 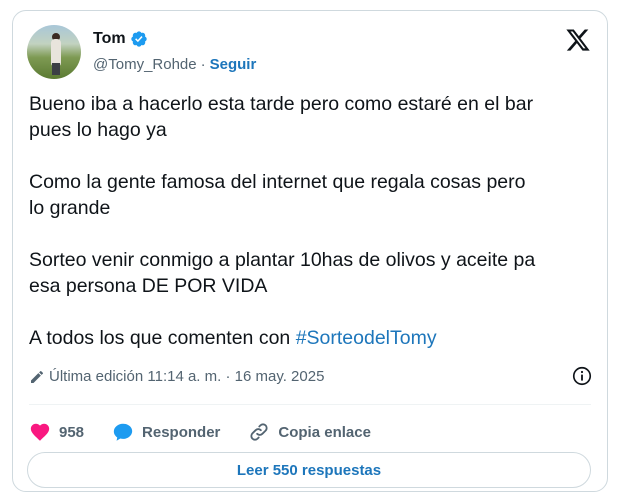 What do you see at coordinates (72, 432) in the screenshot?
I see `like-count: 958` at bounding box center [72, 432].